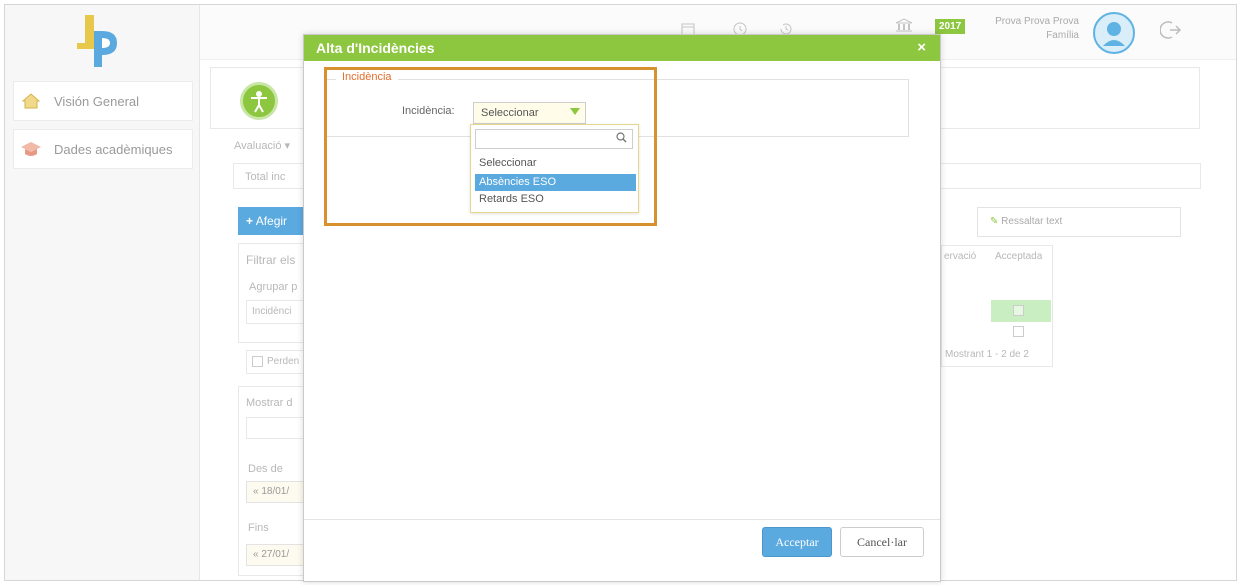  What do you see at coordinates (622, 519) in the screenshot?
I see `footer-divider` at bounding box center [622, 519].